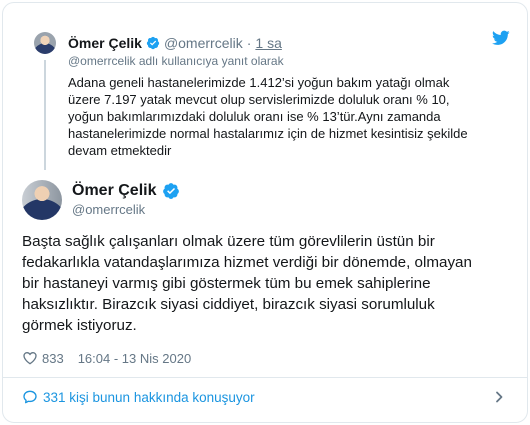 This screenshot has width=530, height=425. I want to click on like-count: 833, so click(53, 358).